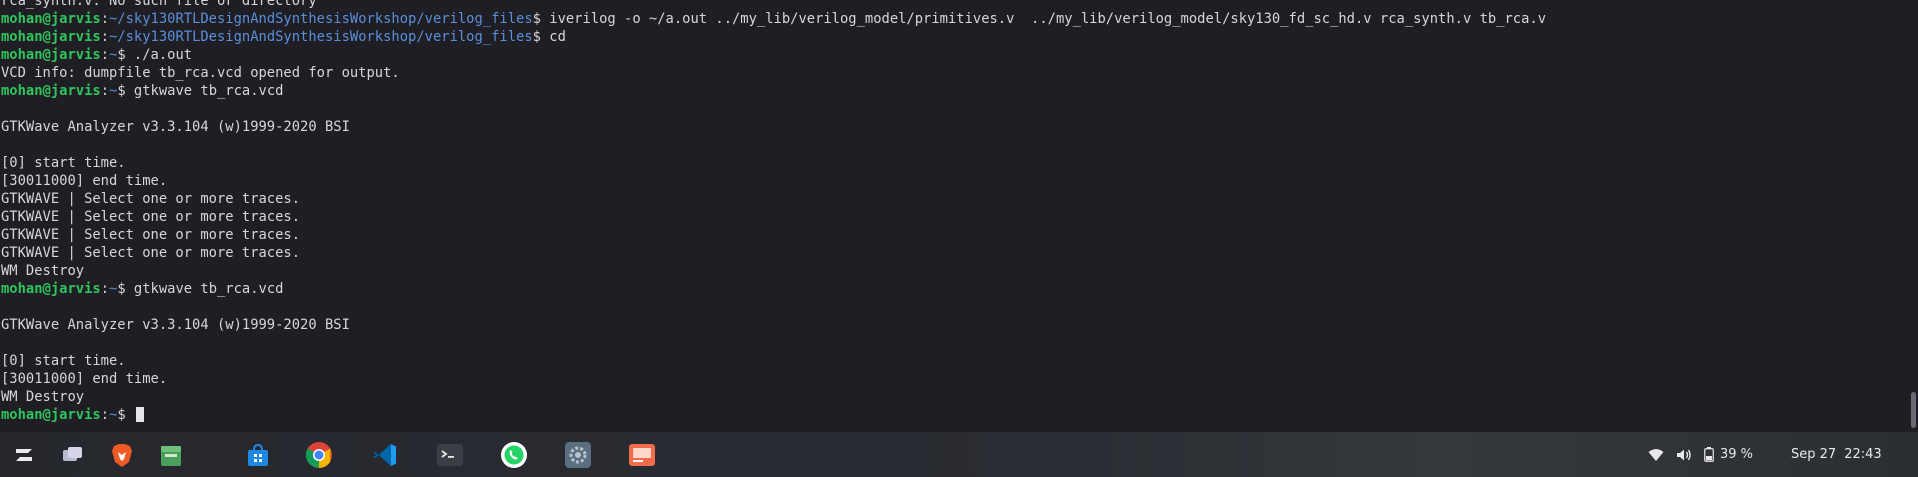 This screenshot has width=1918, height=477. Describe the element at coordinates (1684, 455) in the screenshot. I see `volume-icon` at that location.